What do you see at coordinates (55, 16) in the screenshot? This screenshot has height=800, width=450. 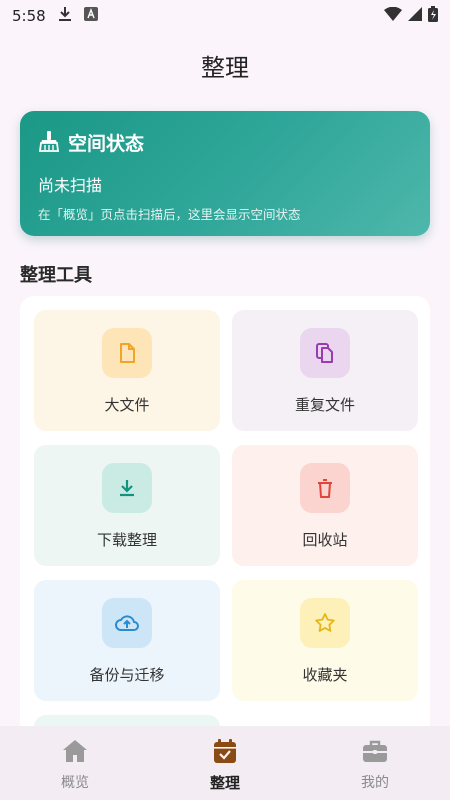 I see `status-left: 5:58` at bounding box center [55, 16].